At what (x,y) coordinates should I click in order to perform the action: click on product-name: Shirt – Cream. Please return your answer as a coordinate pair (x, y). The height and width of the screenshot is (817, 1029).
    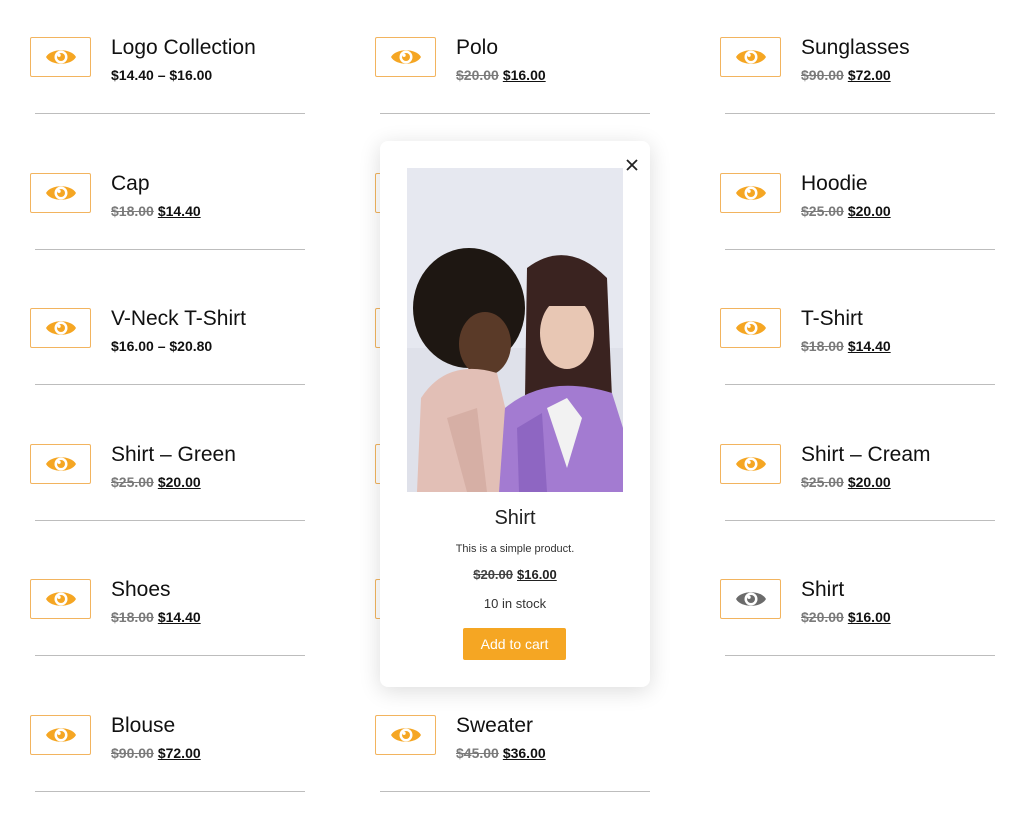
    Looking at the image, I should click on (866, 455).